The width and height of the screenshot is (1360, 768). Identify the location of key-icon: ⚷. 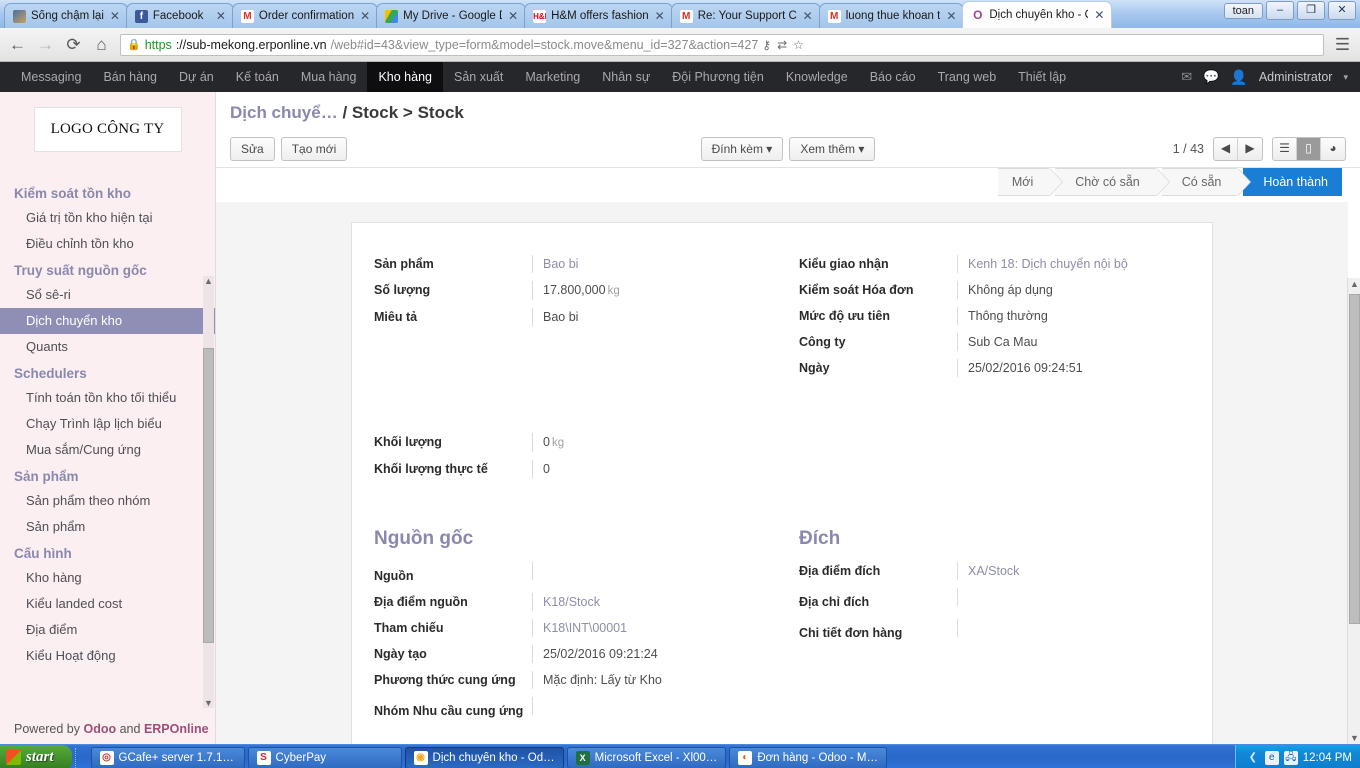
(766, 45).